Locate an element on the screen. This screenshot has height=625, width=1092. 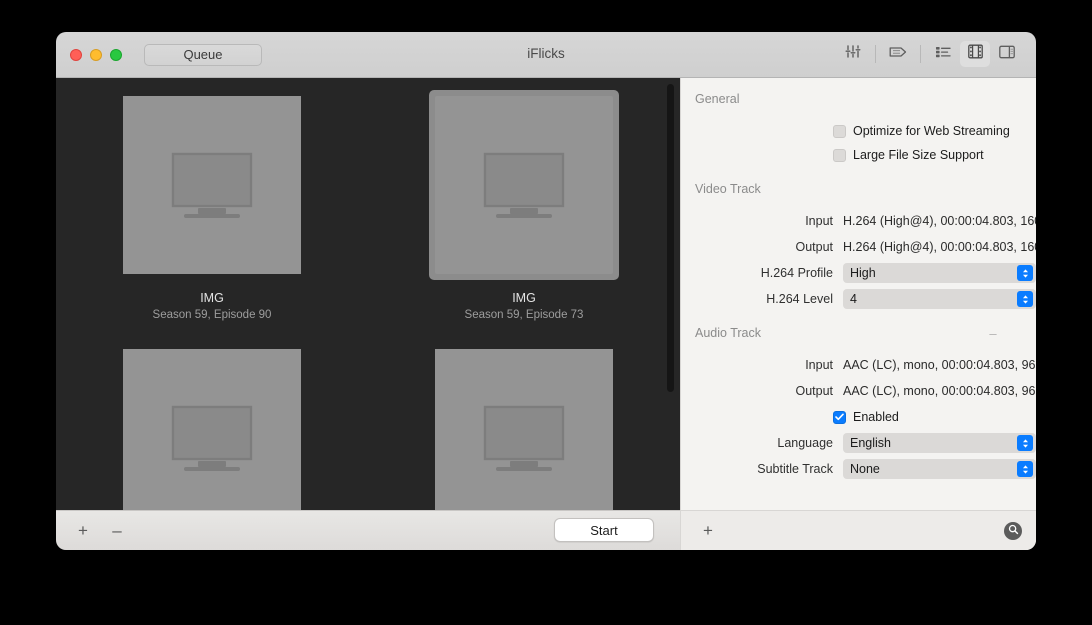
start-button: Start is located at coordinates (604, 530).